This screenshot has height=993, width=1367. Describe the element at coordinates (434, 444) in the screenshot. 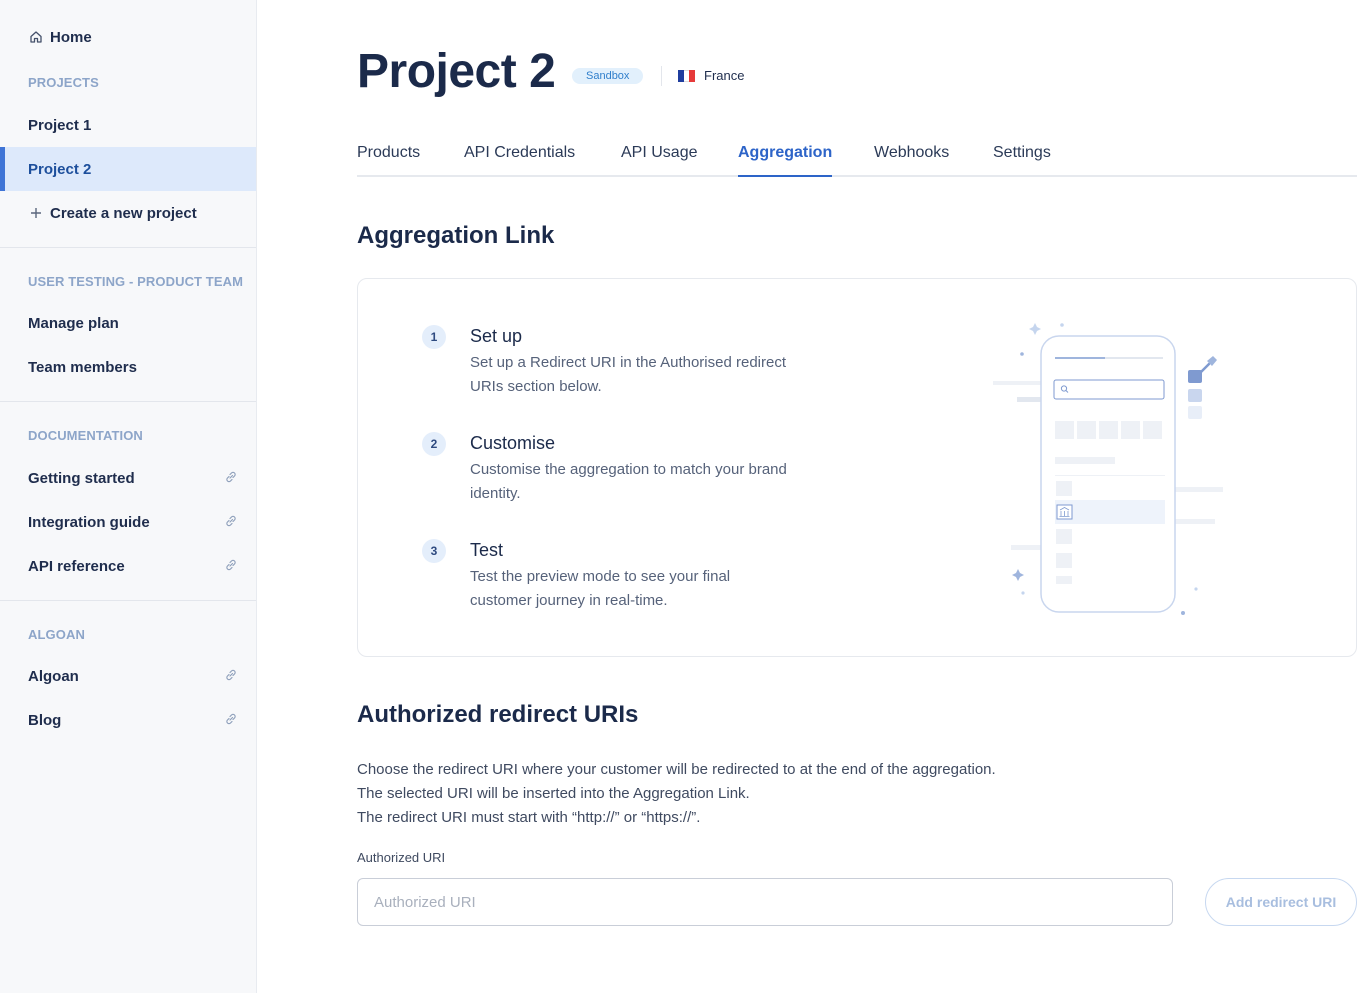

I see `step-number: 2` at that location.